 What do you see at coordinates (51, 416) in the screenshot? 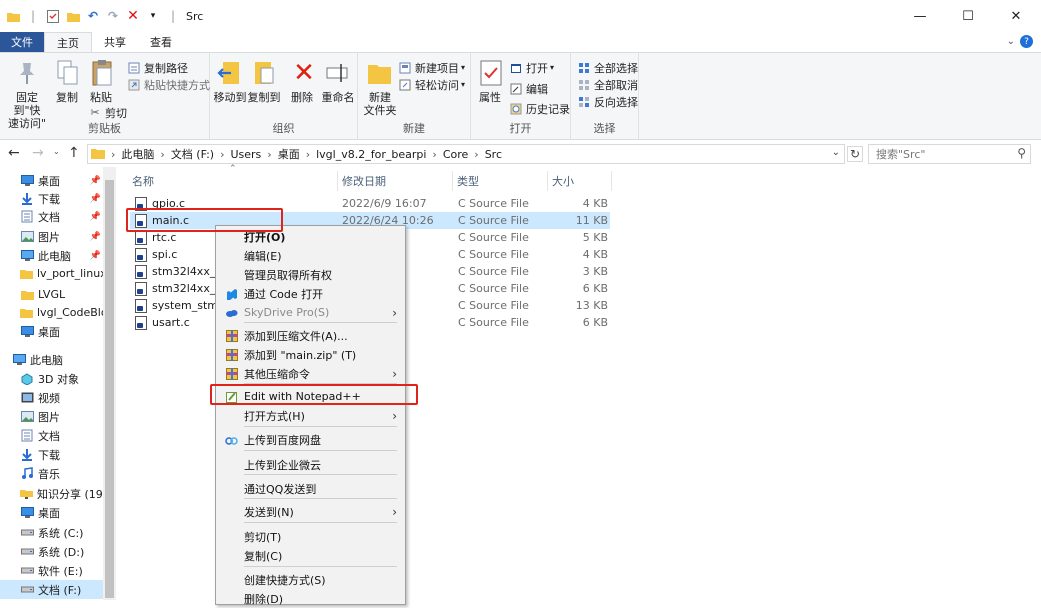
I see `nav-item: 图片` at bounding box center [51, 416].